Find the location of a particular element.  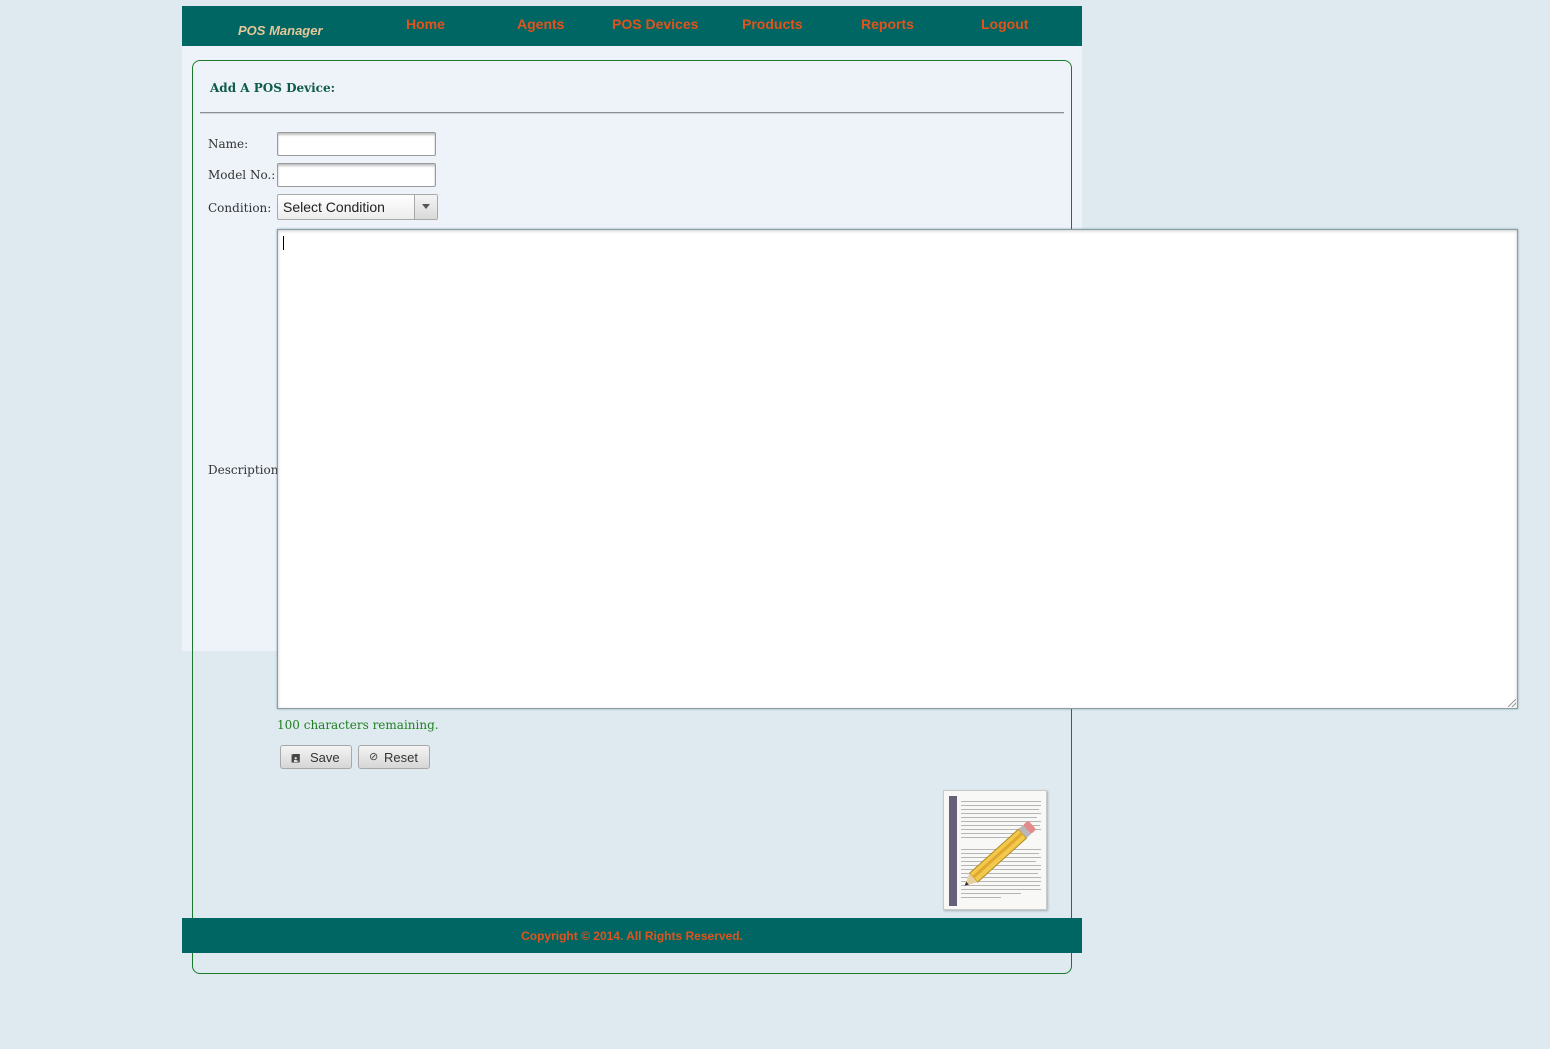

document-pencil-image is located at coordinates (995, 850).